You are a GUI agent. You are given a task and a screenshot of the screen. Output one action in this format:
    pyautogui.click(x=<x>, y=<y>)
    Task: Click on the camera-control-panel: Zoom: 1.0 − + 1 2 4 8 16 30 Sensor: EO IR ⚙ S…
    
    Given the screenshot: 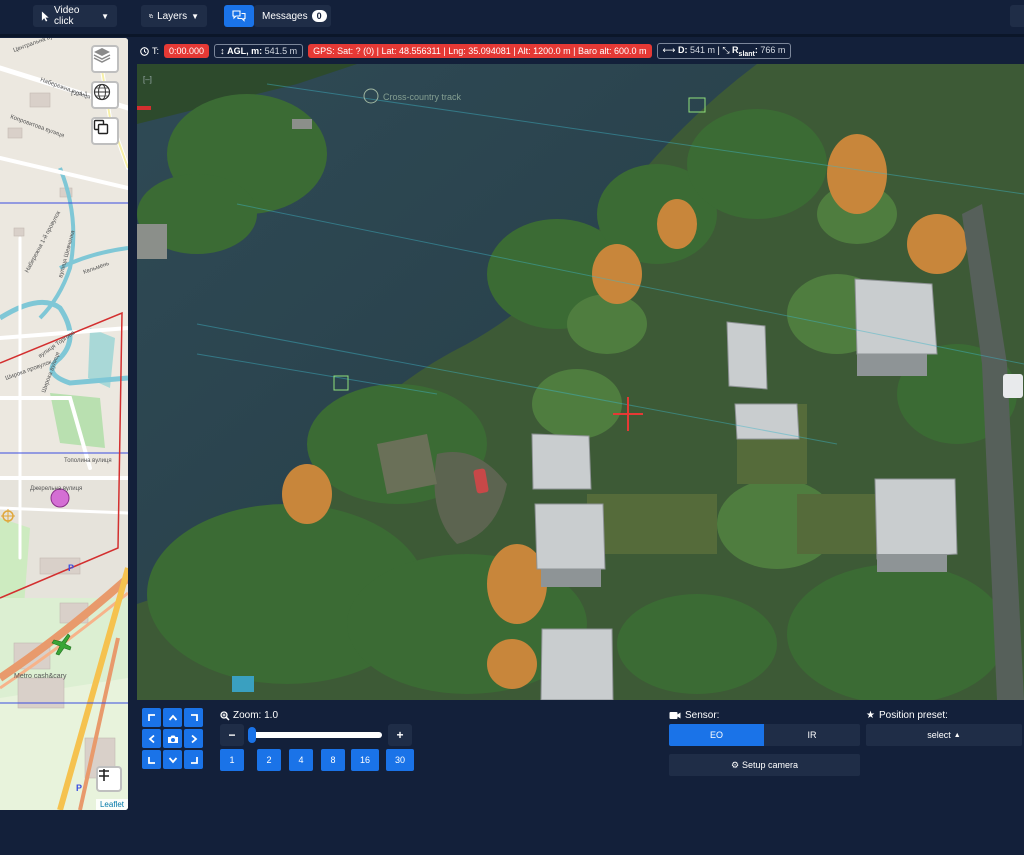 What is the action you would take?
    pyautogui.click(x=580, y=742)
    